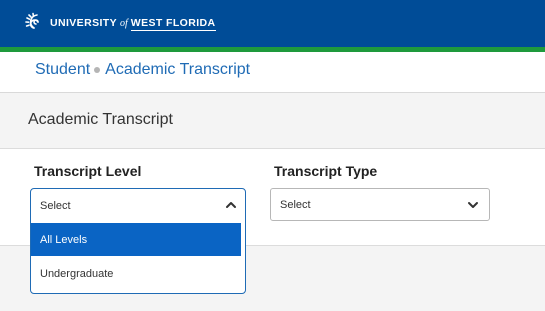 This screenshot has width=545, height=311. I want to click on wordmark-university: UNIVERSITY, so click(84, 23).